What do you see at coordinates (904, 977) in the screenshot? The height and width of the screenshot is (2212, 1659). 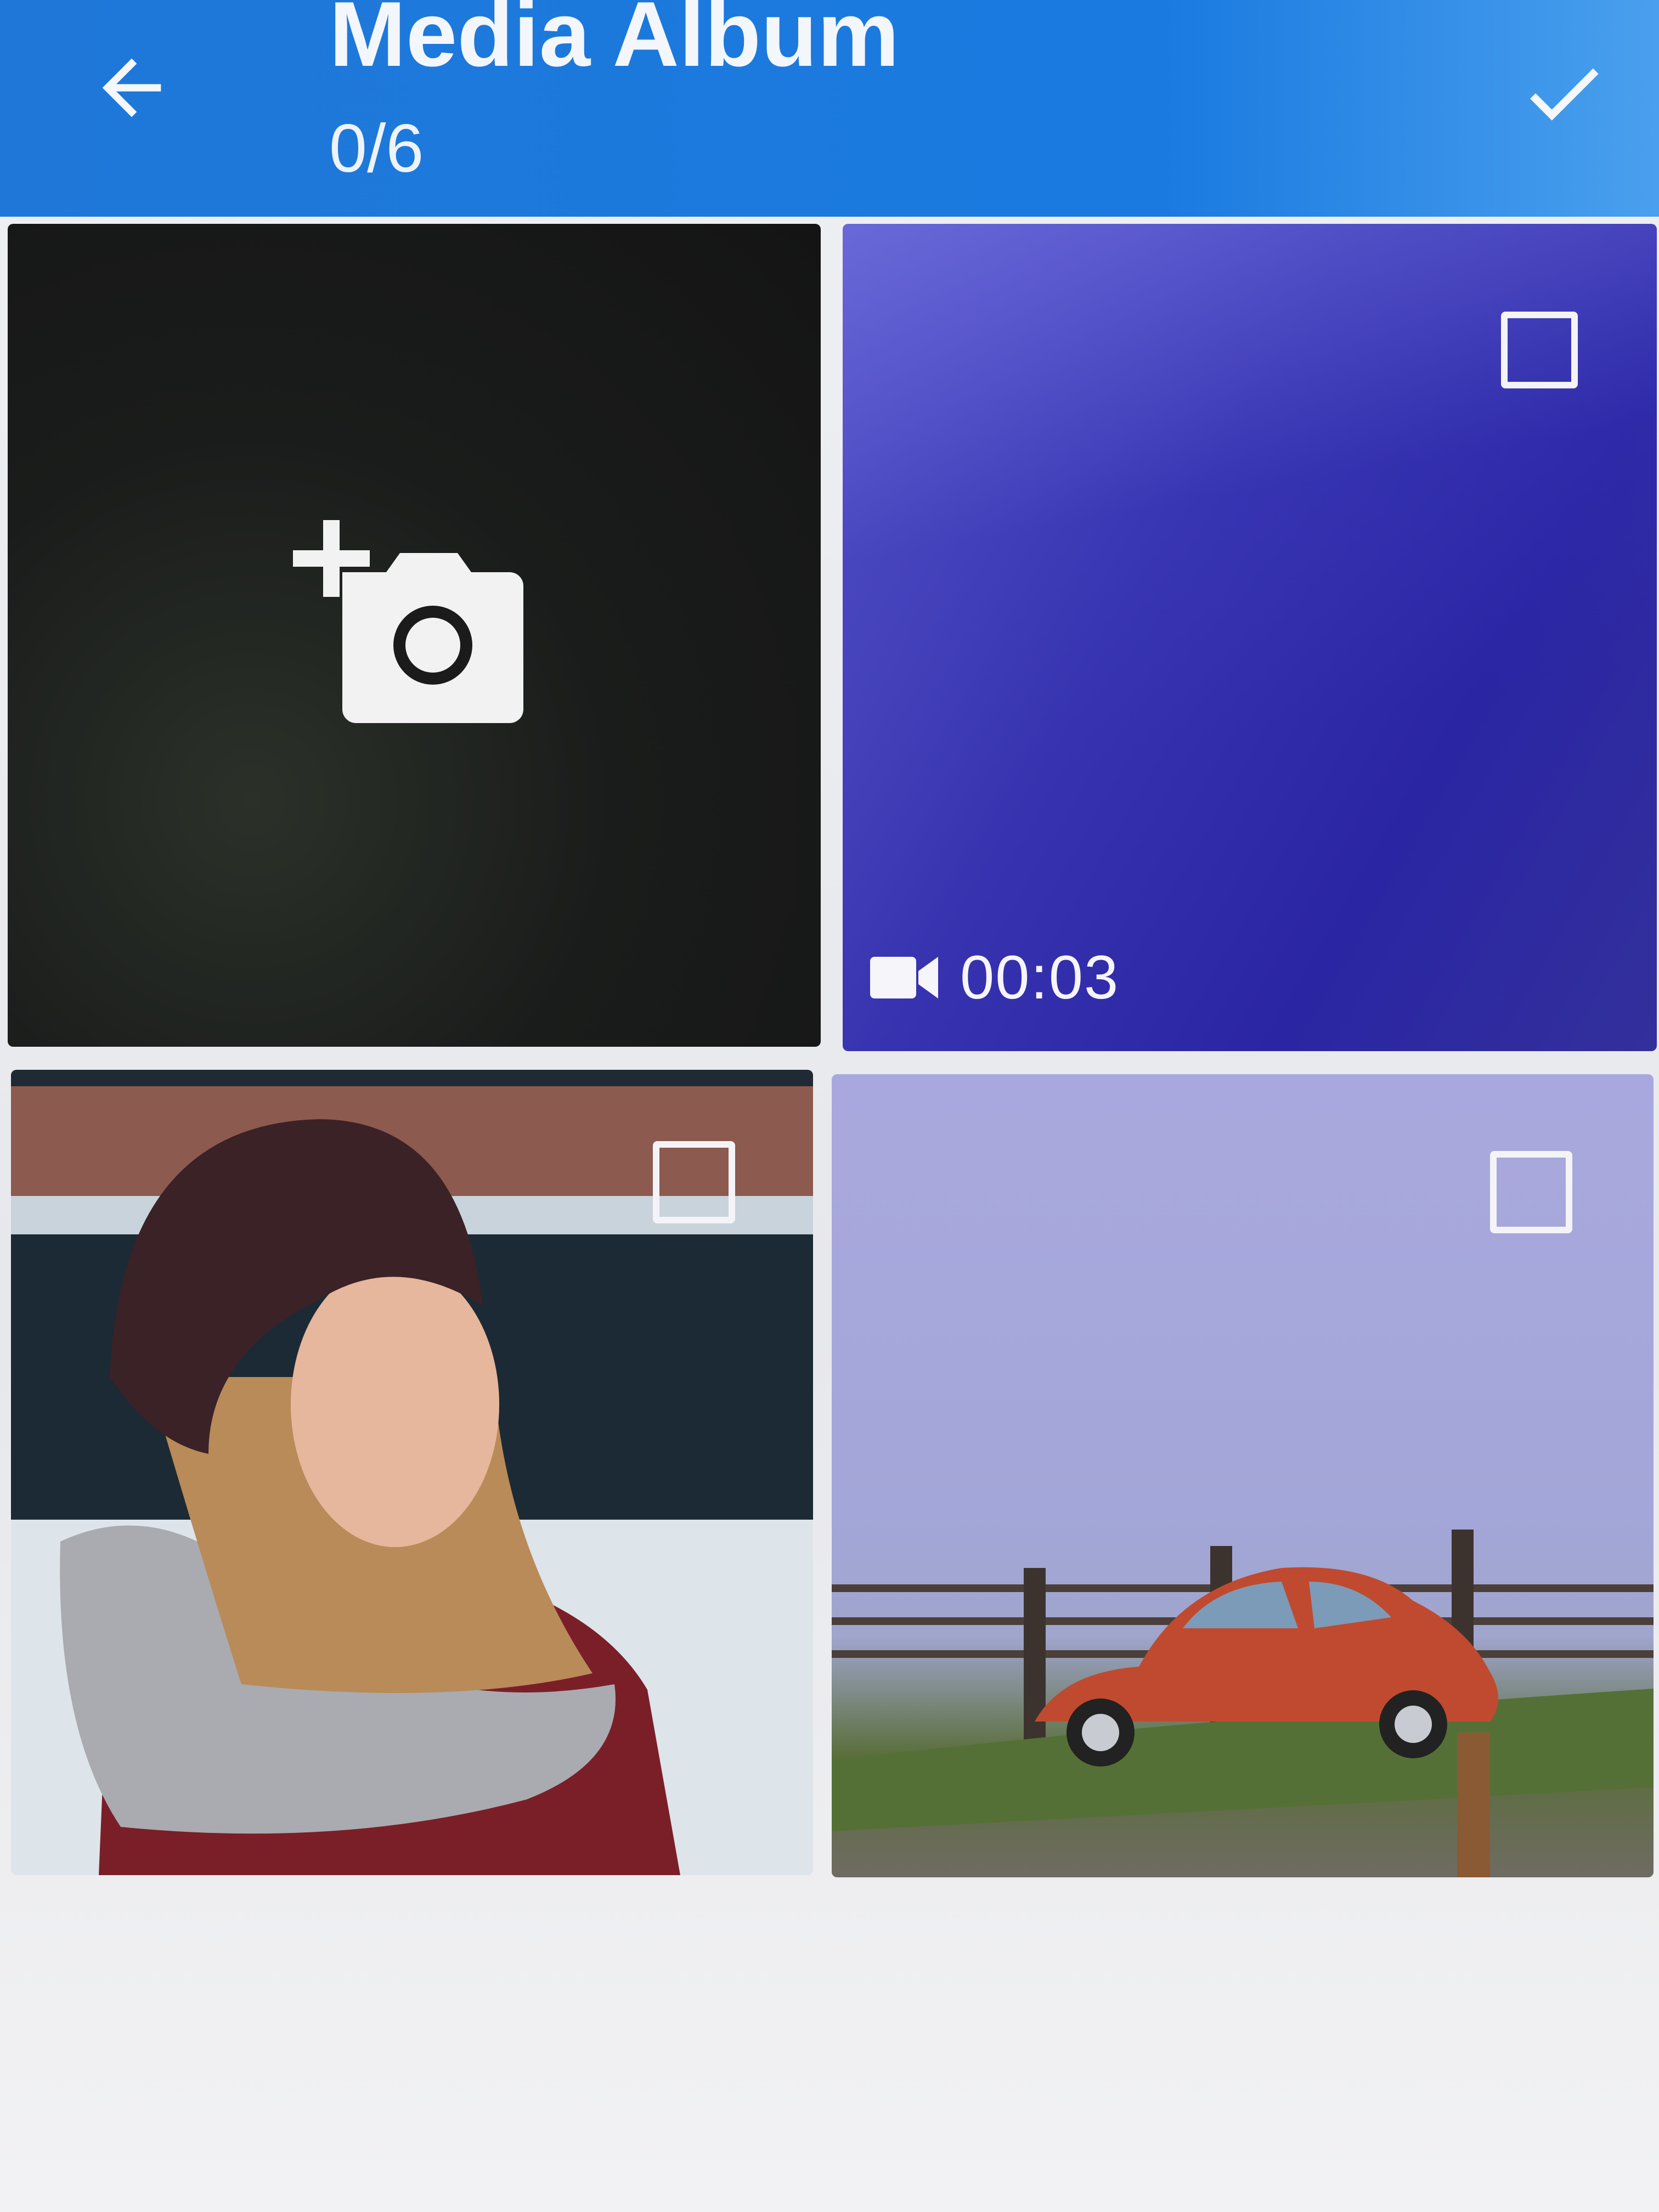 I see `video-camera-icon` at bounding box center [904, 977].